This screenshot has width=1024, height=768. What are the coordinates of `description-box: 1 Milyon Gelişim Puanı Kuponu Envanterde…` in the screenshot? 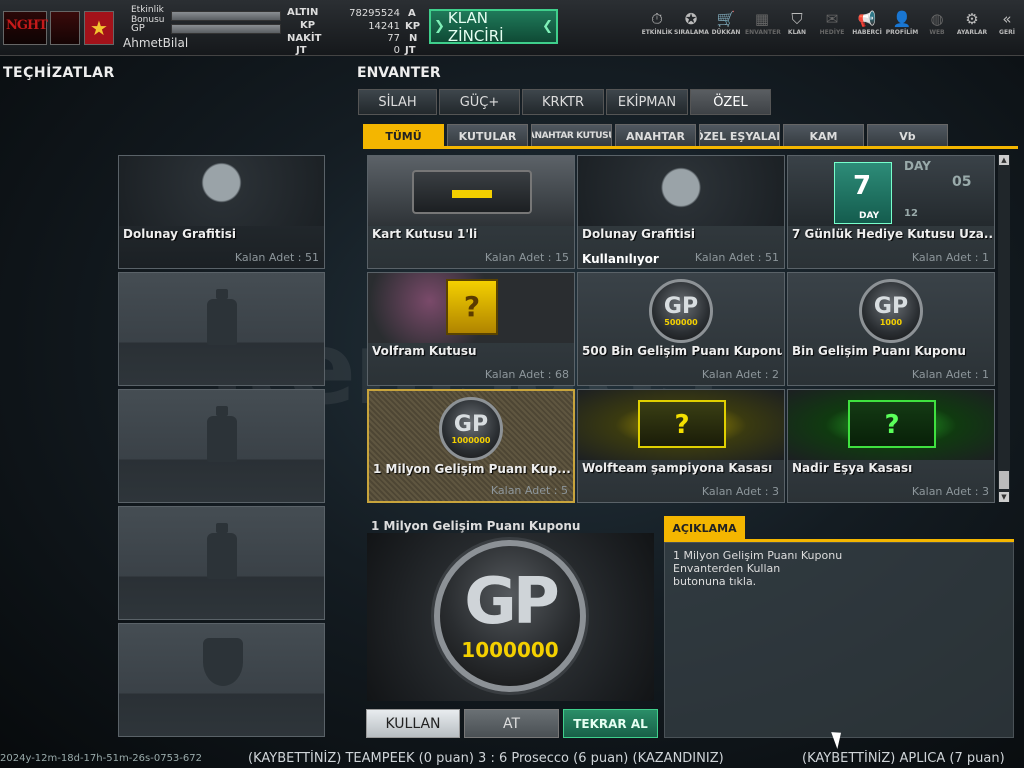 It's located at (839, 640).